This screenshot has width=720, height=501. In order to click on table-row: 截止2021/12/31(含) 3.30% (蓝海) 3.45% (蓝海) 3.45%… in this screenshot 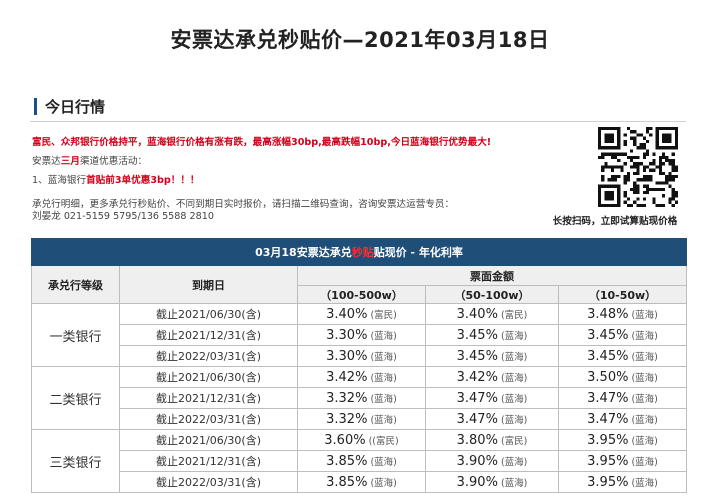, I will do `click(360, 335)`.